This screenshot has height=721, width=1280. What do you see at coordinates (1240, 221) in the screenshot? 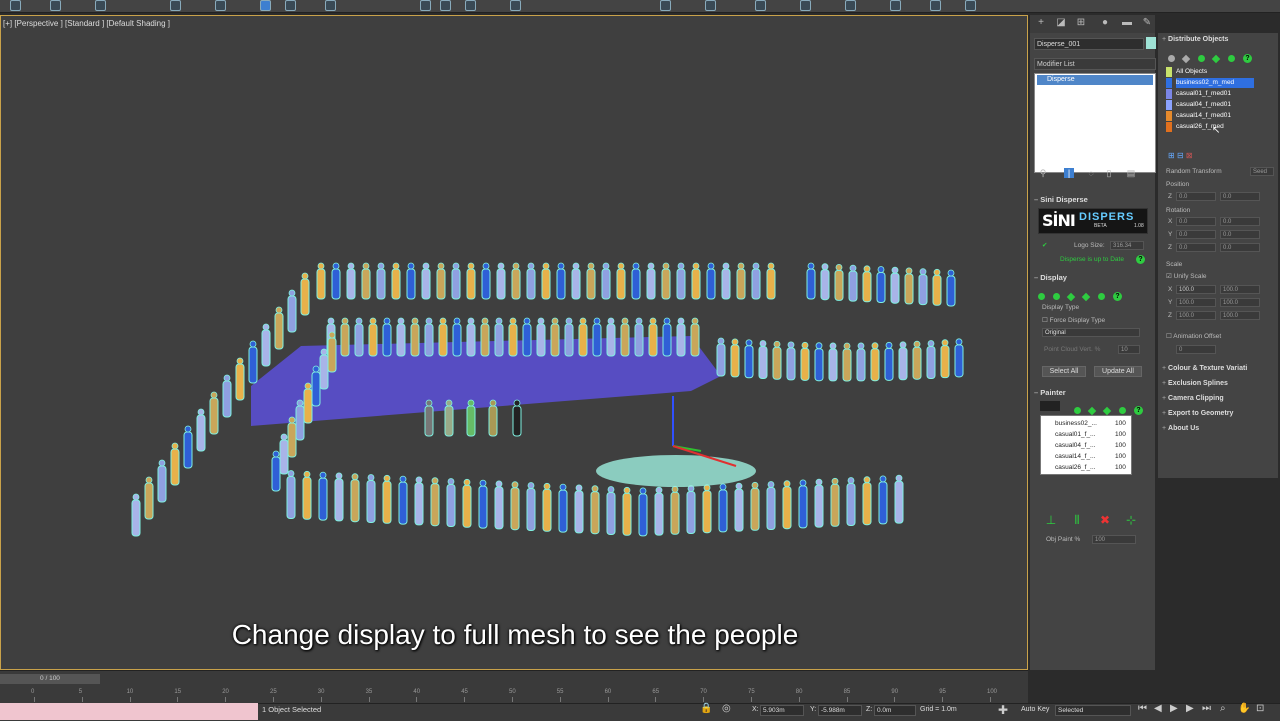
I see `rotation-x-max-field: 0.0` at bounding box center [1240, 221].